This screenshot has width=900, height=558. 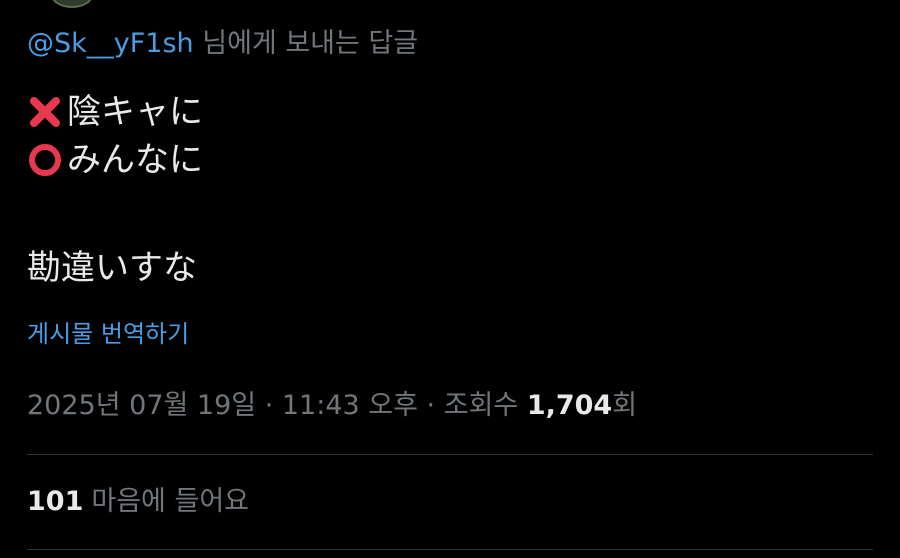 I want to click on hollow-red-circle-icon, so click(x=45, y=160).